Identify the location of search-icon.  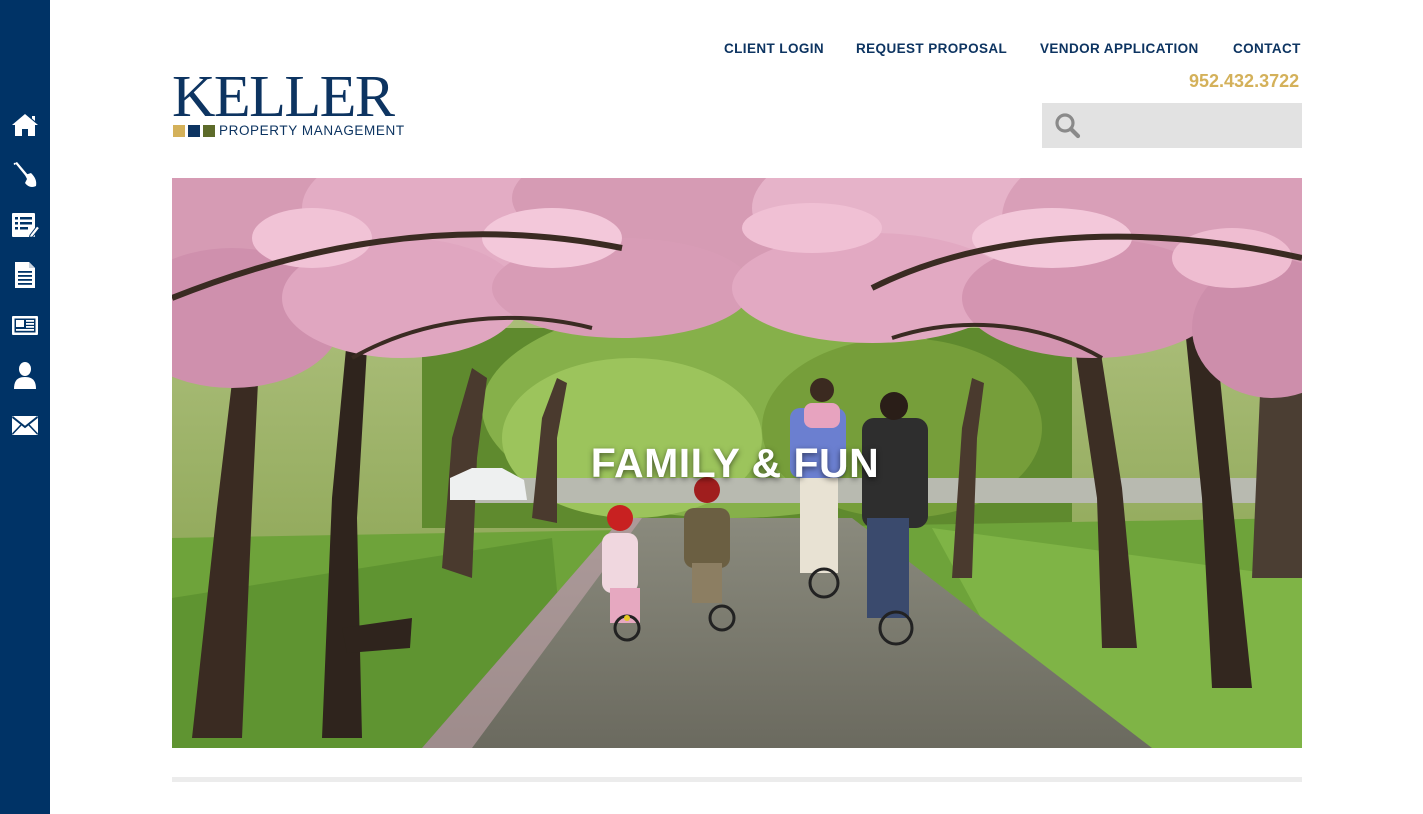
(1067, 125).